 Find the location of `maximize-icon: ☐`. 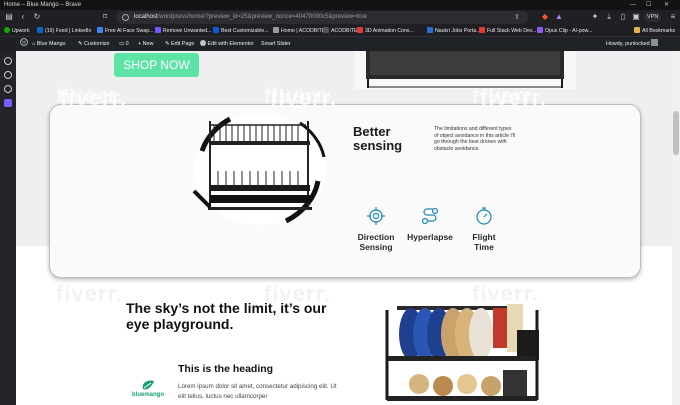

maximize-icon: ☐ is located at coordinates (648, 5).